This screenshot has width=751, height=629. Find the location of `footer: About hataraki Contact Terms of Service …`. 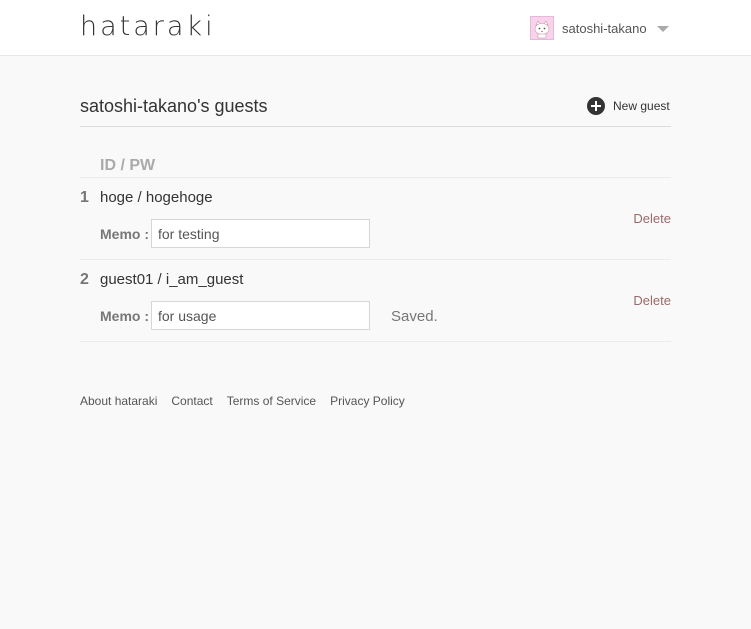

footer: About hataraki Contact Terms of Service … is located at coordinates (249, 401).